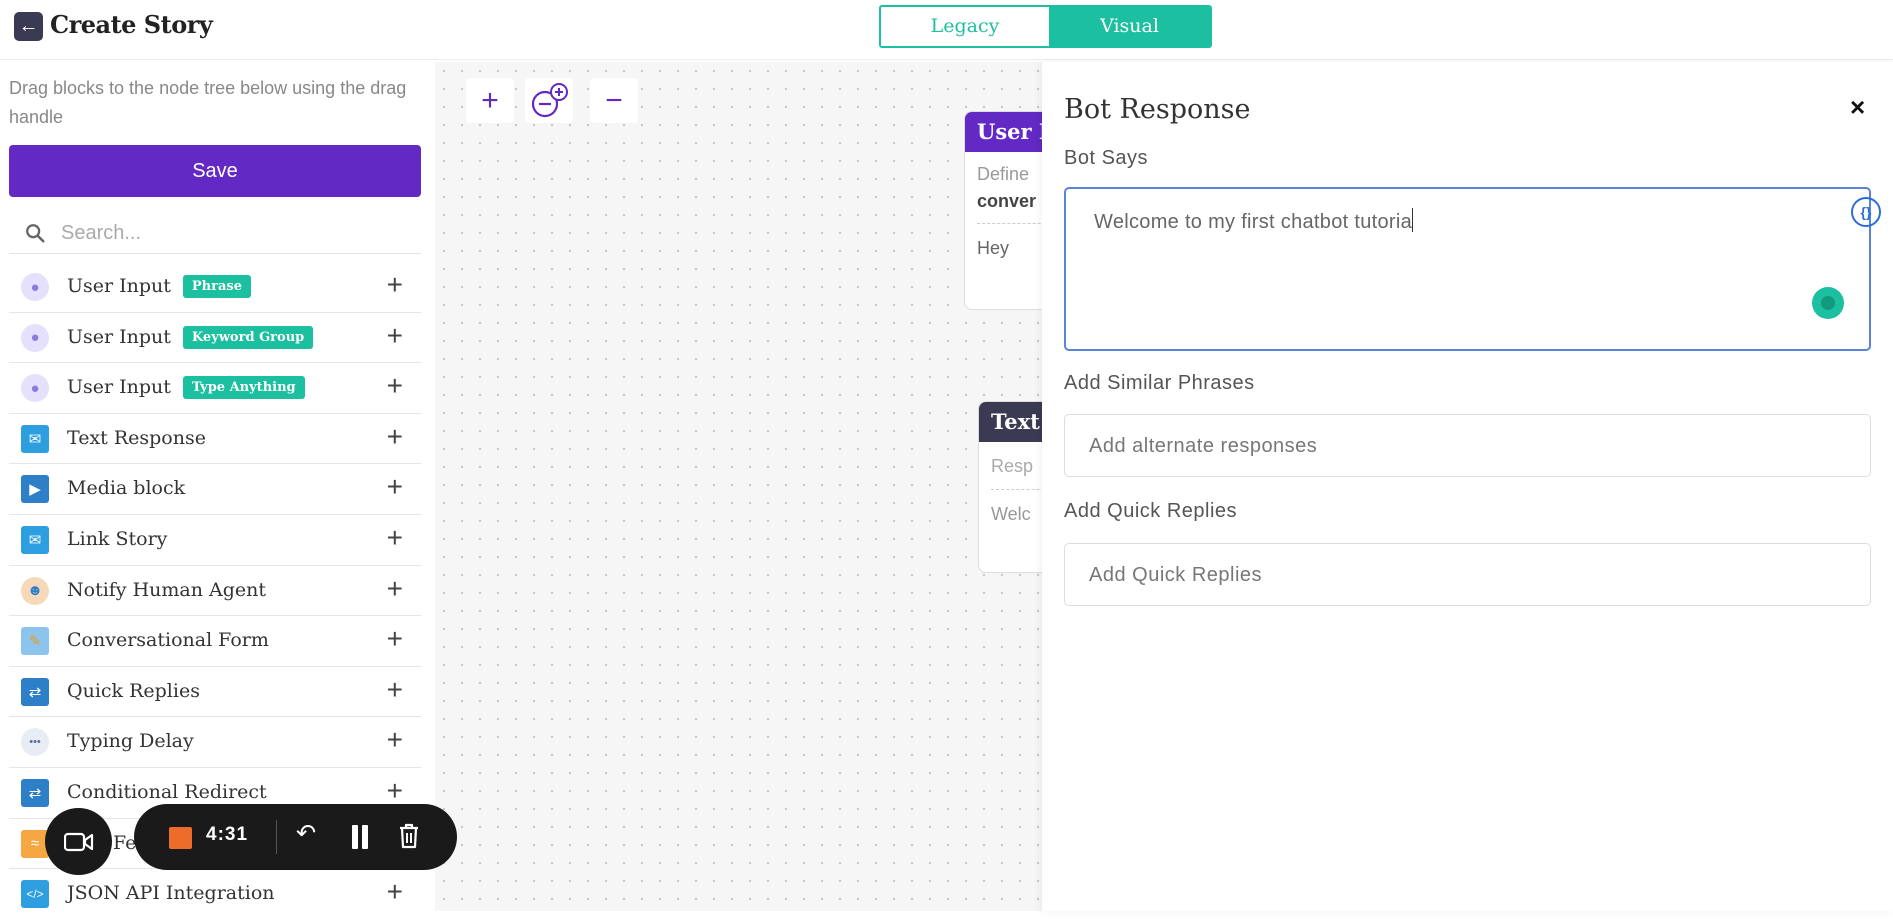  What do you see at coordinates (1866, 212) in the screenshot?
I see `variable-braces-icon: {}` at bounding box center [1866, 212].